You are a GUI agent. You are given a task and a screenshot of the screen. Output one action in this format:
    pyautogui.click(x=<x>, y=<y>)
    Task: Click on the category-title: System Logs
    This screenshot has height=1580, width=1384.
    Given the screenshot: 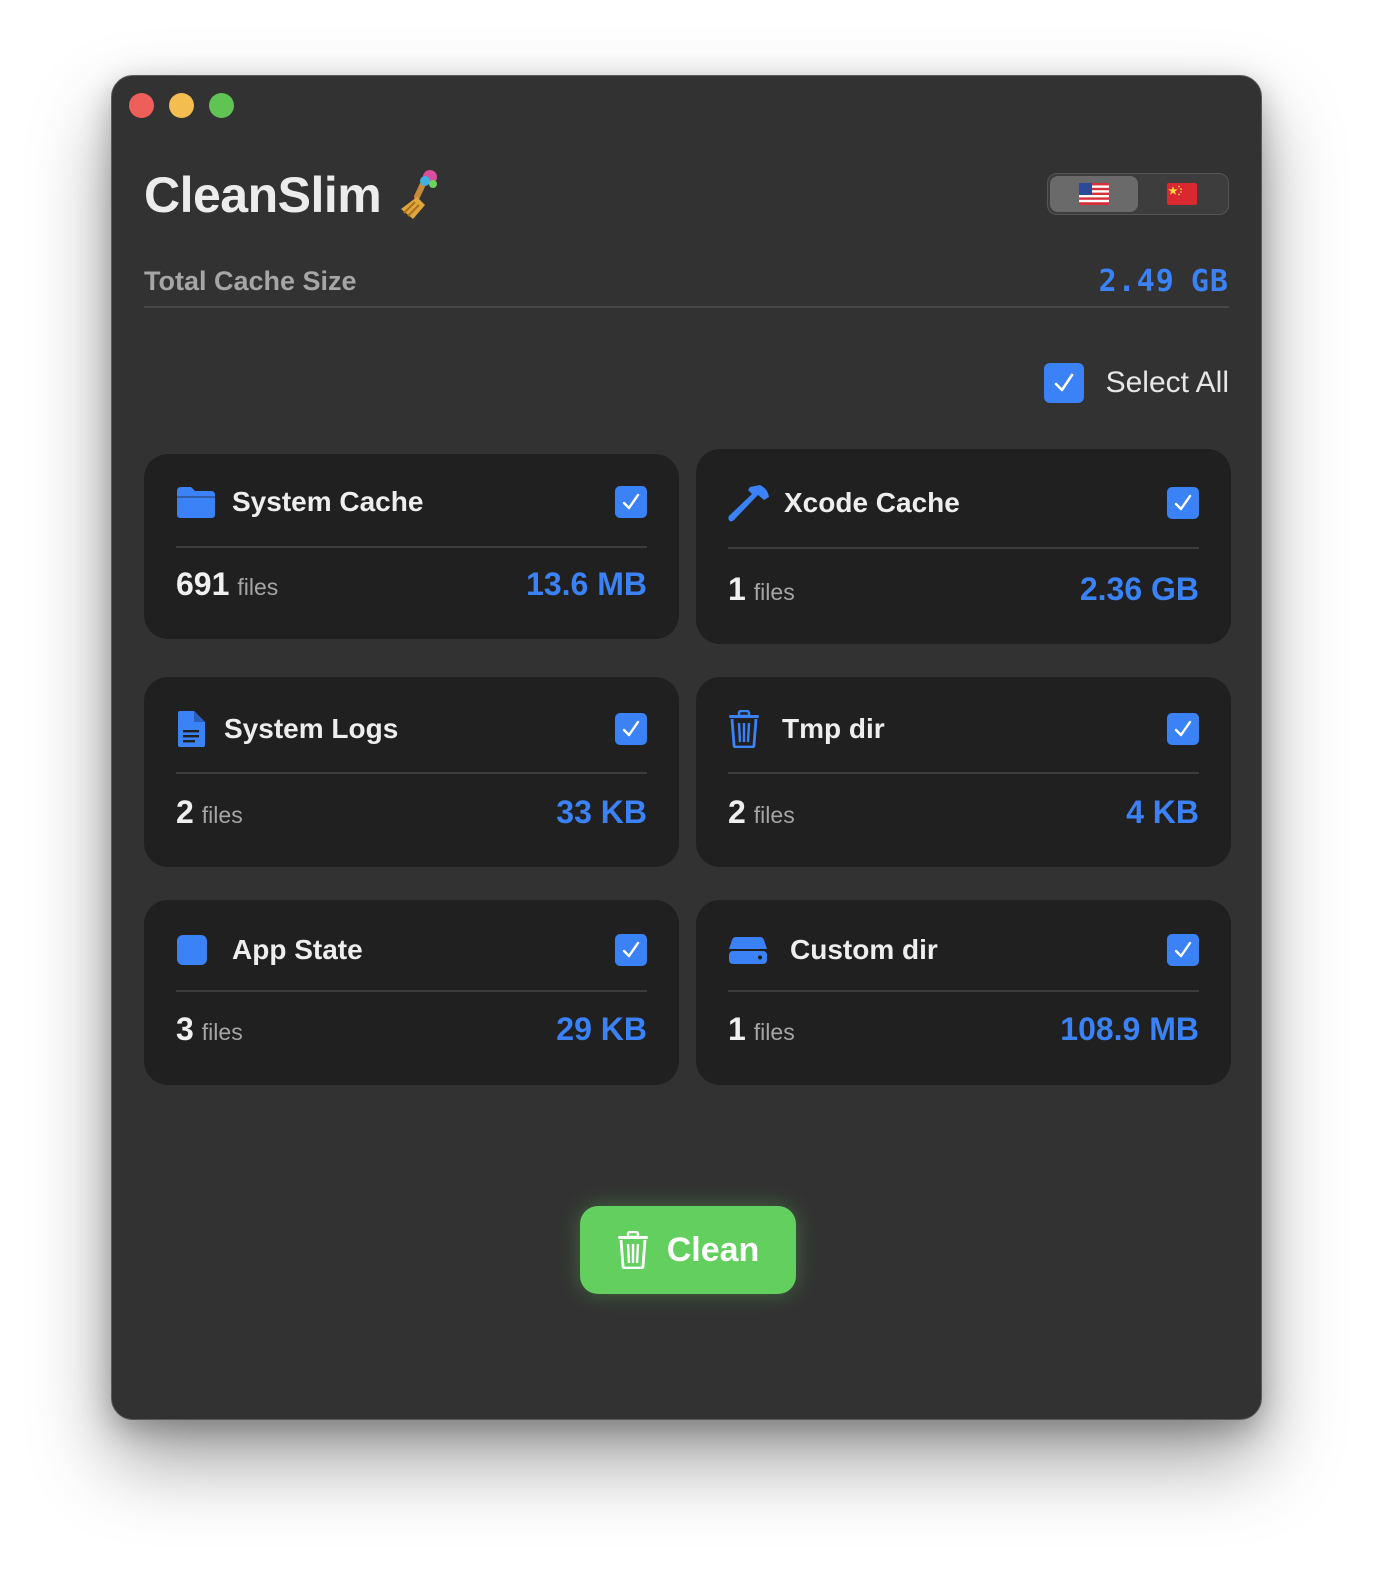 What is the action you would take?
    pyautogui.click(x=311, y=728)
    